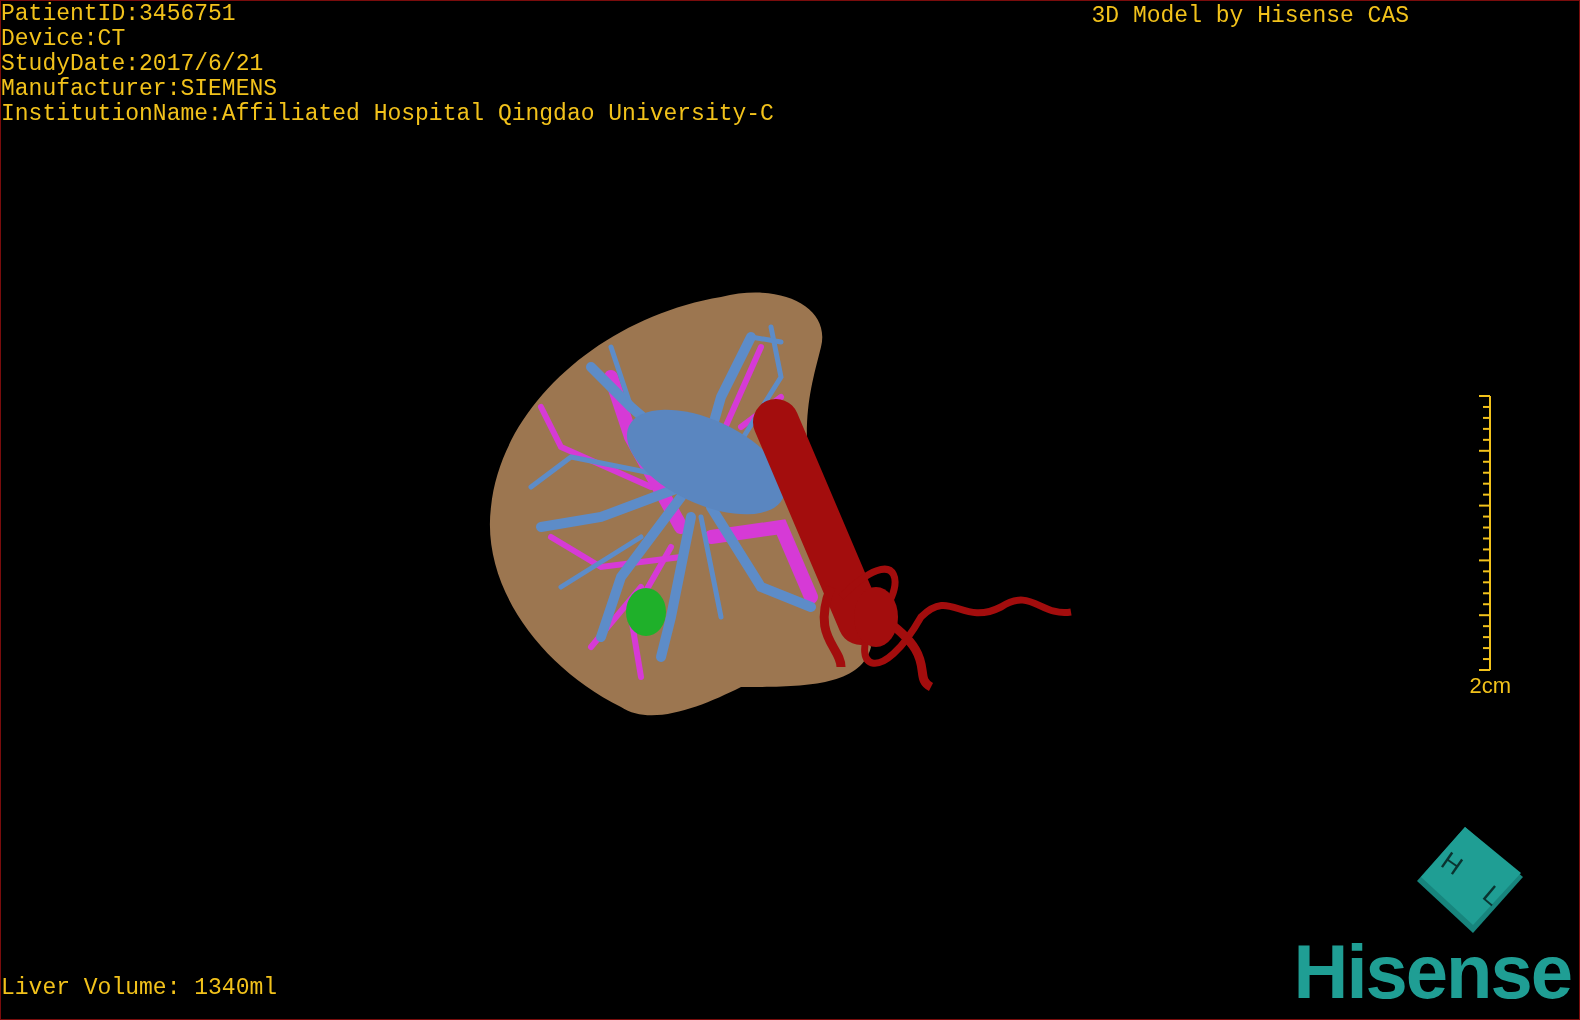 The image size is (1580, 1020). Describe the element at coordinates (140, 89) in the screenshot. I see `study-info-text: Manufacturer:SIEMENS` at that location.